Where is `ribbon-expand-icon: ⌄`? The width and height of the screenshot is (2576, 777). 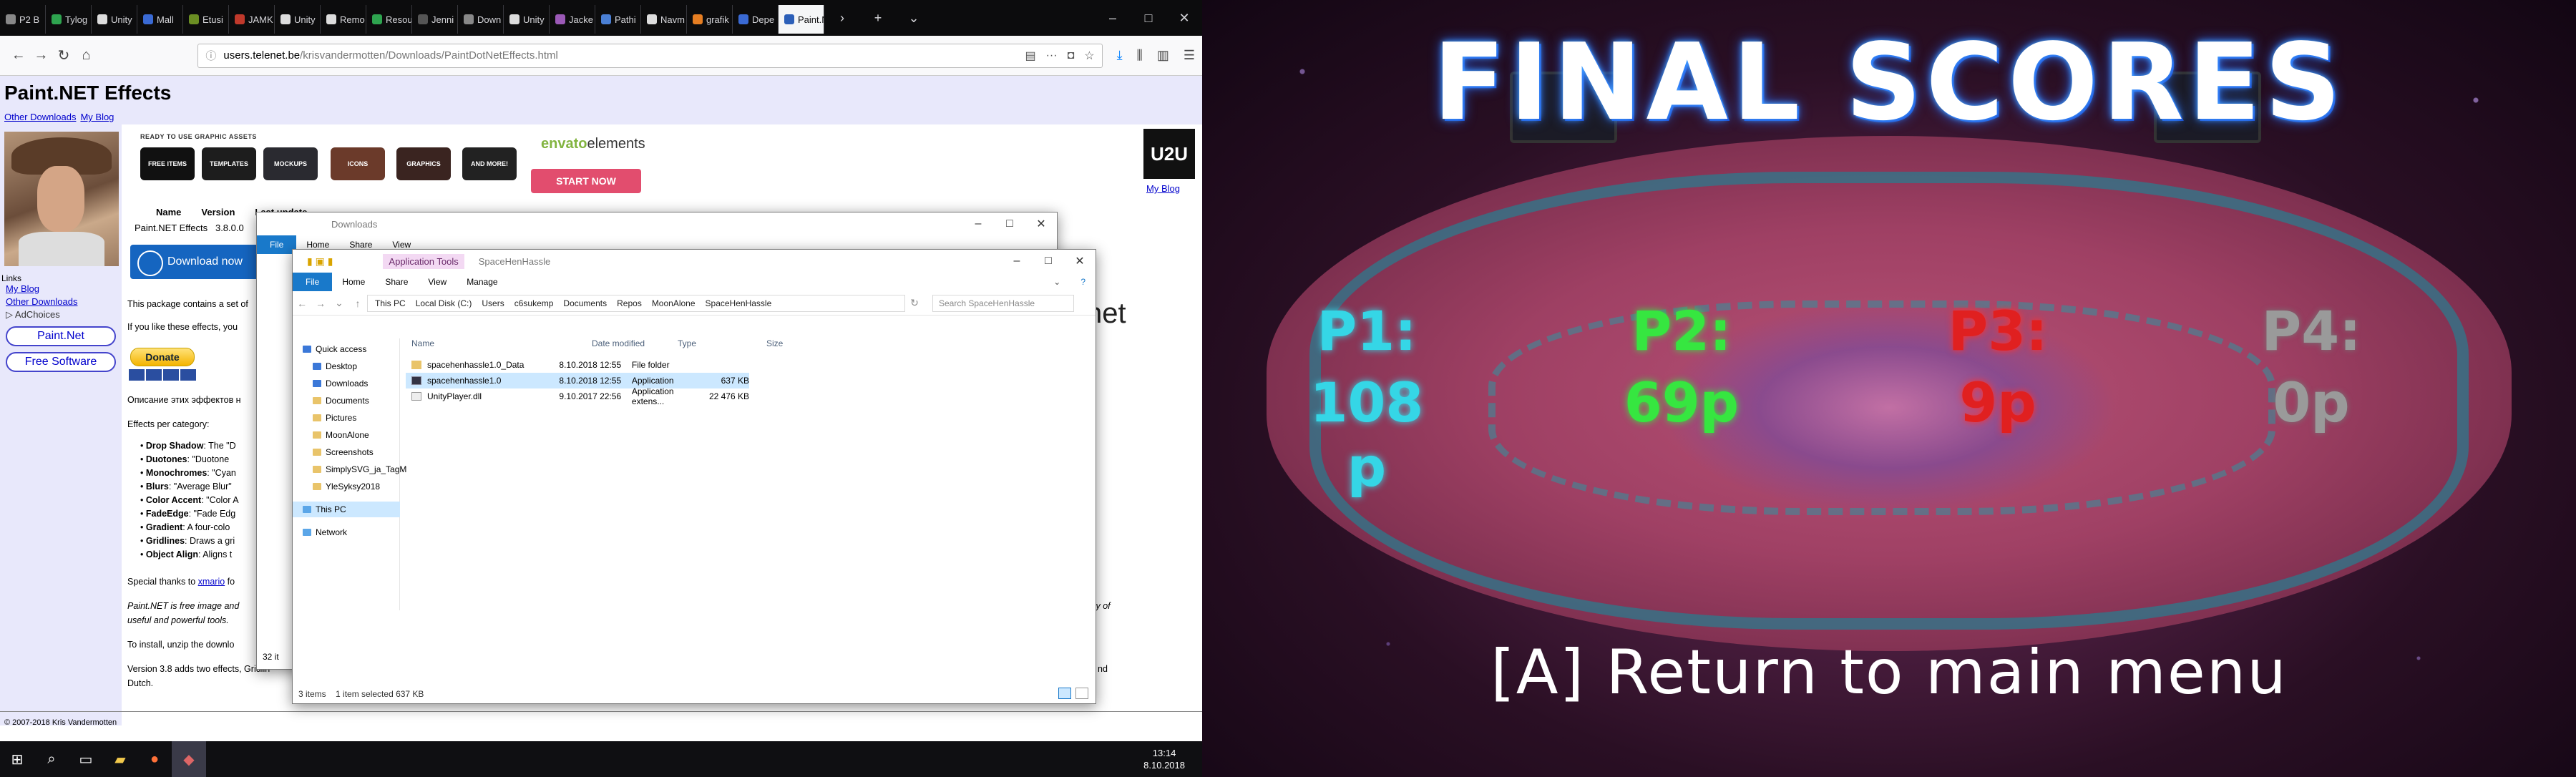
ribbon-expand-icon: ⌄ is located at coordinates (1056, 282).